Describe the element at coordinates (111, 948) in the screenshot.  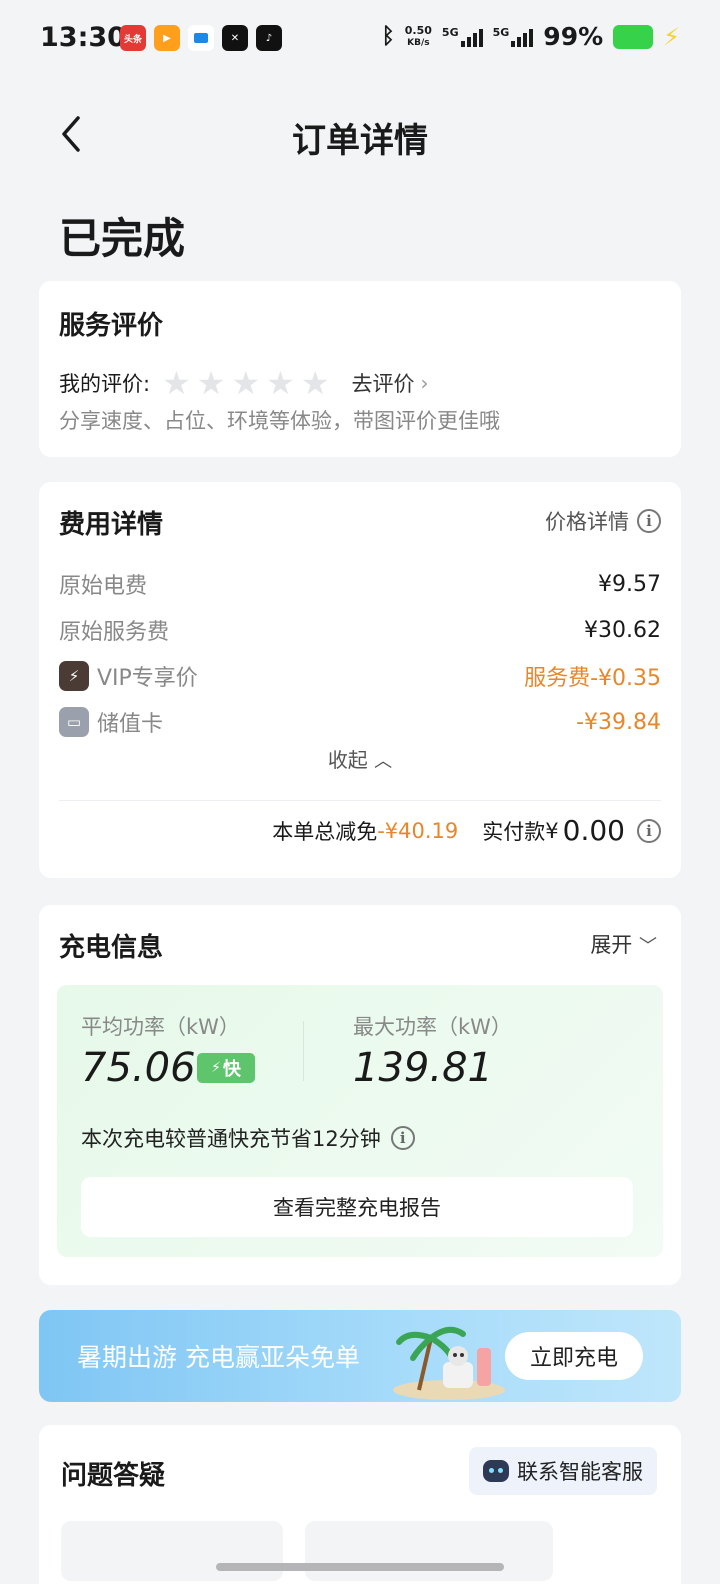
I see `charging-title: 充电信息` at that location.